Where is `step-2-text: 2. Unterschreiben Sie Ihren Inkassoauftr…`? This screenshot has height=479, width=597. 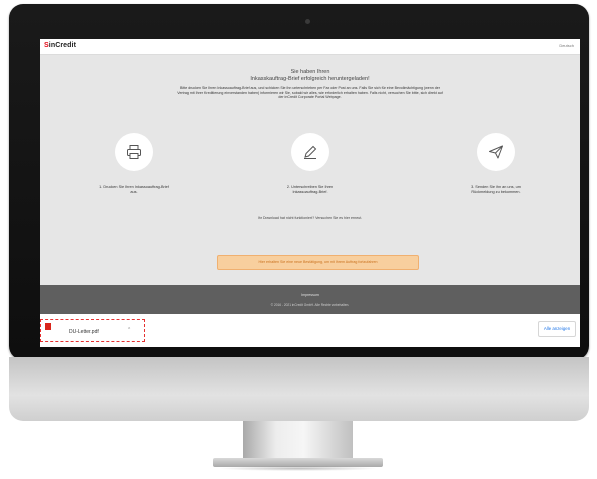 step-2-text: 2. Unterschreiben Sie Ihren Inkassoauftr… is located at coordinates (310, 189).